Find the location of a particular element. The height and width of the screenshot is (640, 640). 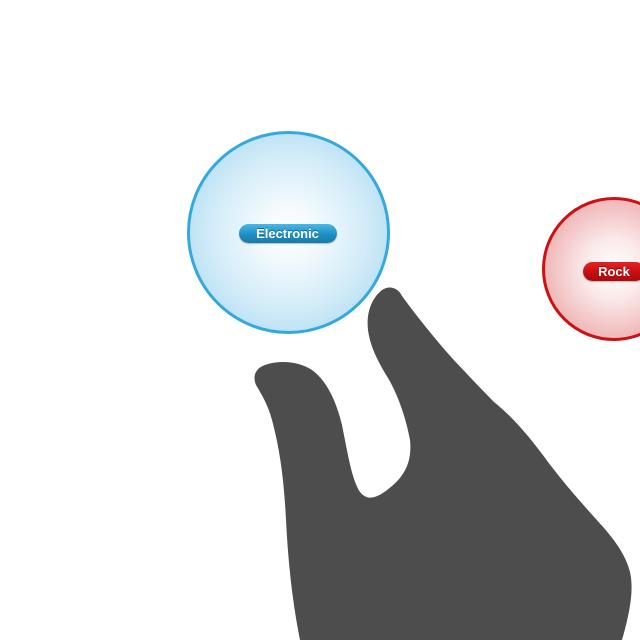

genre-bubble-electronic: Electronic is located at coordinates (288, 232).